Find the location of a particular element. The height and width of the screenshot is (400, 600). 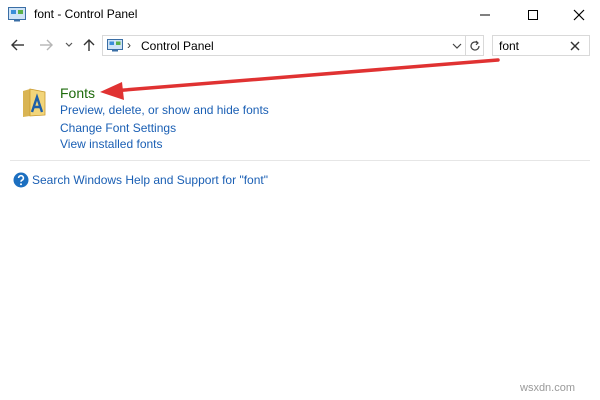

view-installed-fonts-link: View installed fonts is located at coordinates (111, 144).